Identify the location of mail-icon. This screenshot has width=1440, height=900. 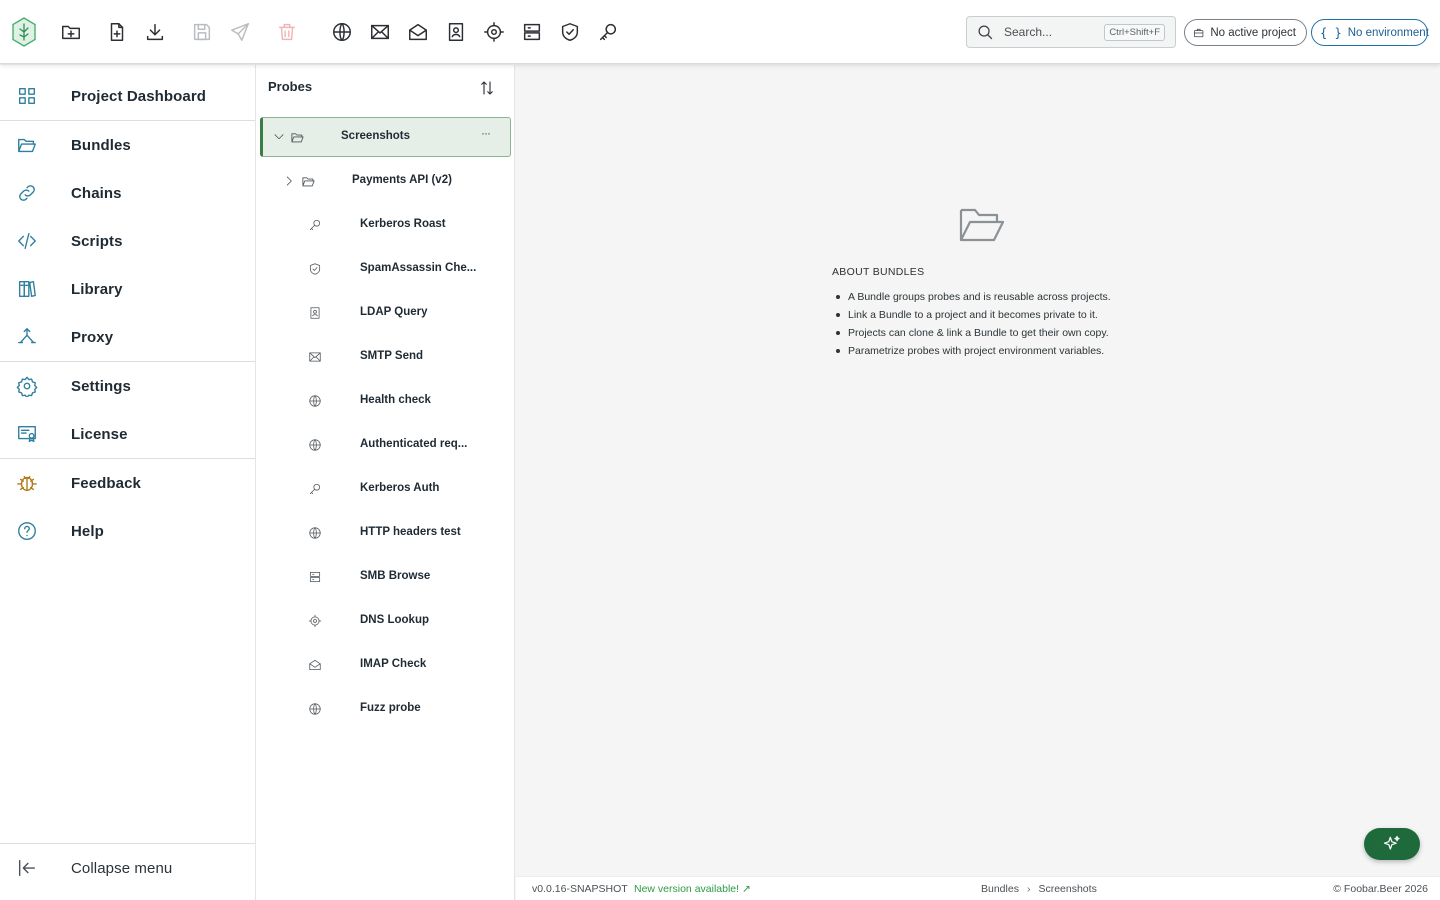
(380, 32).